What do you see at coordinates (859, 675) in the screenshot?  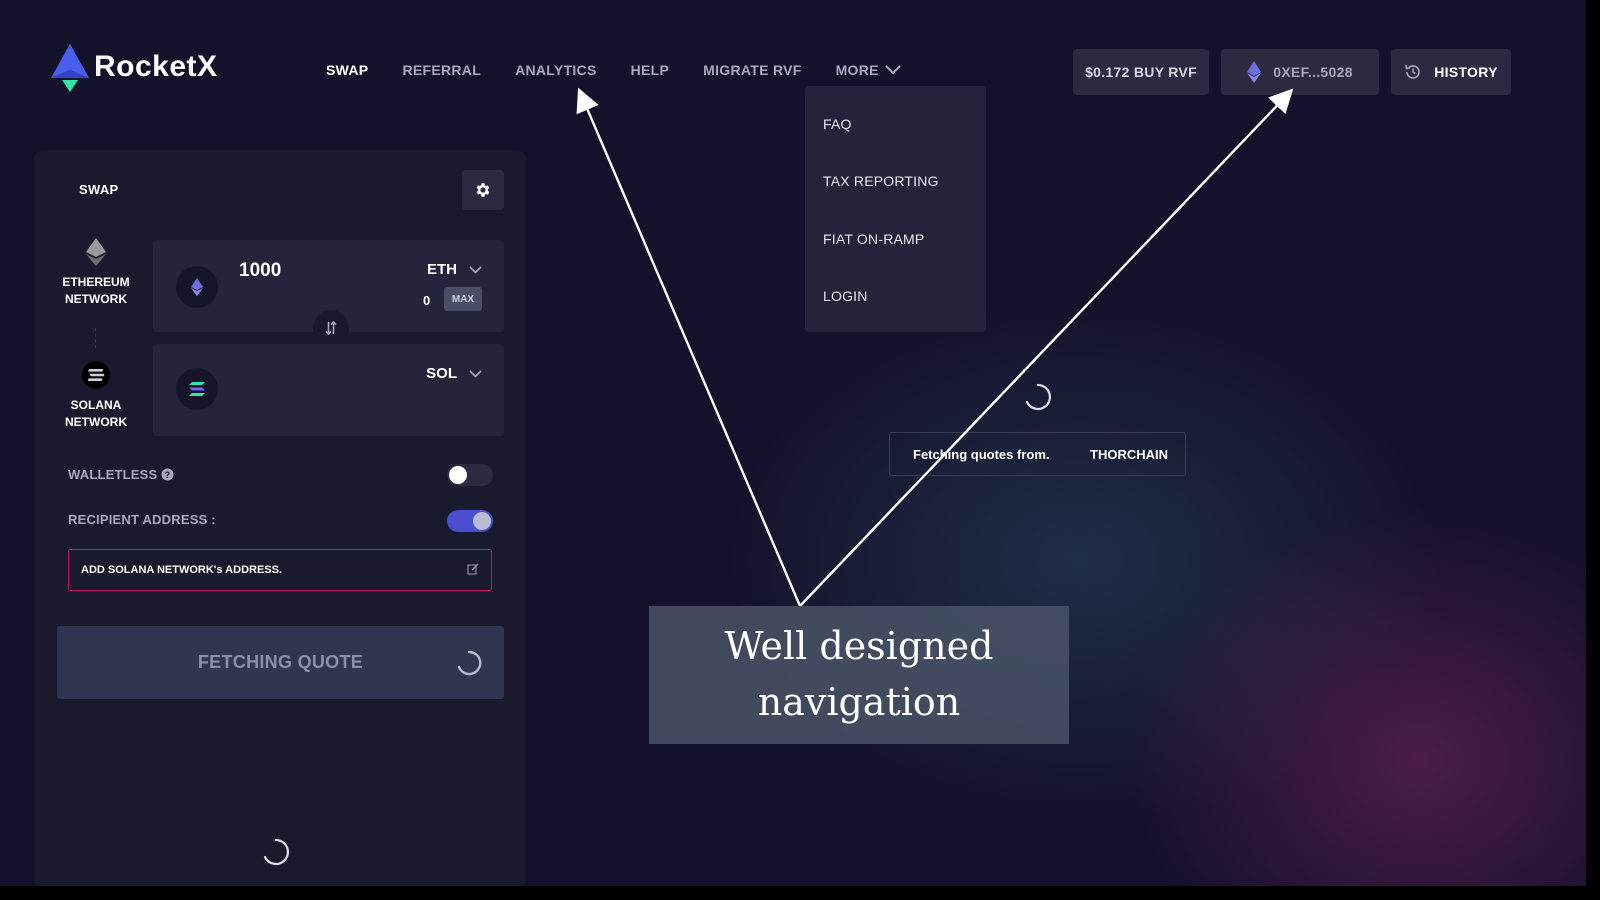 I see `annotation-caption: Well designed navigation` at bounding box center [859, 675].